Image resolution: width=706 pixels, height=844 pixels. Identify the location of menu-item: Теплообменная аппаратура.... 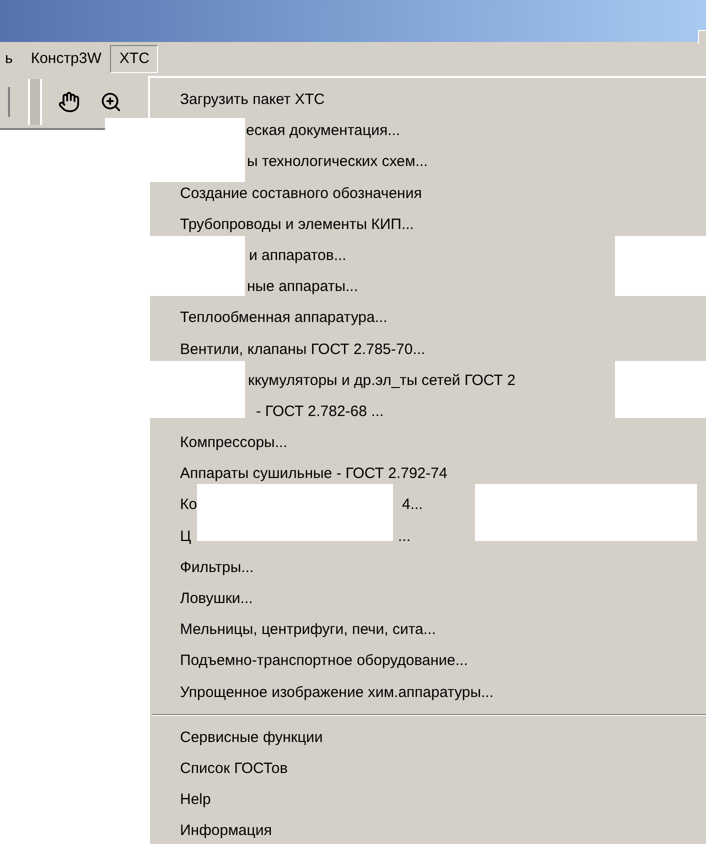
(284, 318).